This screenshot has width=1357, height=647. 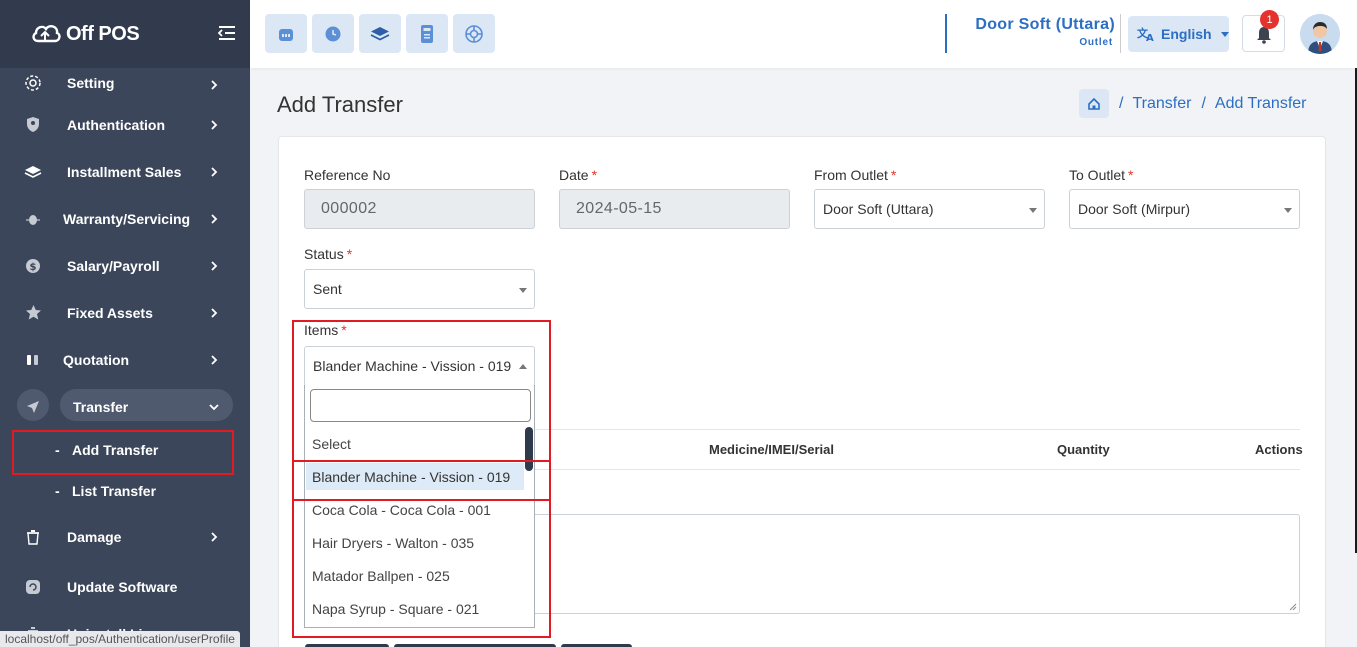 I want to click on sidebar-item-damage: Damage, so click(x=125, y=537).